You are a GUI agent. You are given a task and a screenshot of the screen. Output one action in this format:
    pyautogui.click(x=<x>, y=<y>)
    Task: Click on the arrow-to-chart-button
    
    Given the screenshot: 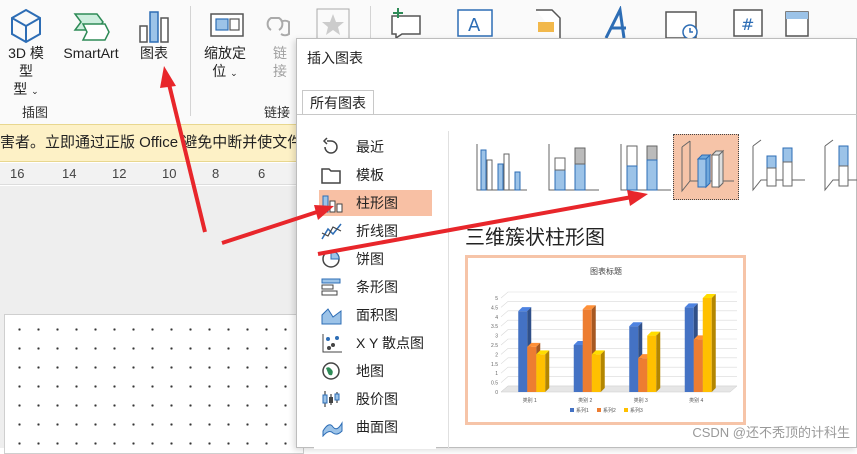 What is the action you would take?
    pyautogui.click(x=183, y=149)
    